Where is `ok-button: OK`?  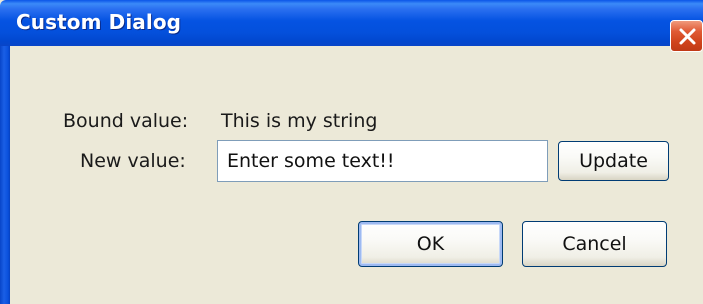 ok-button: OK is located at coordinates (430, 244).